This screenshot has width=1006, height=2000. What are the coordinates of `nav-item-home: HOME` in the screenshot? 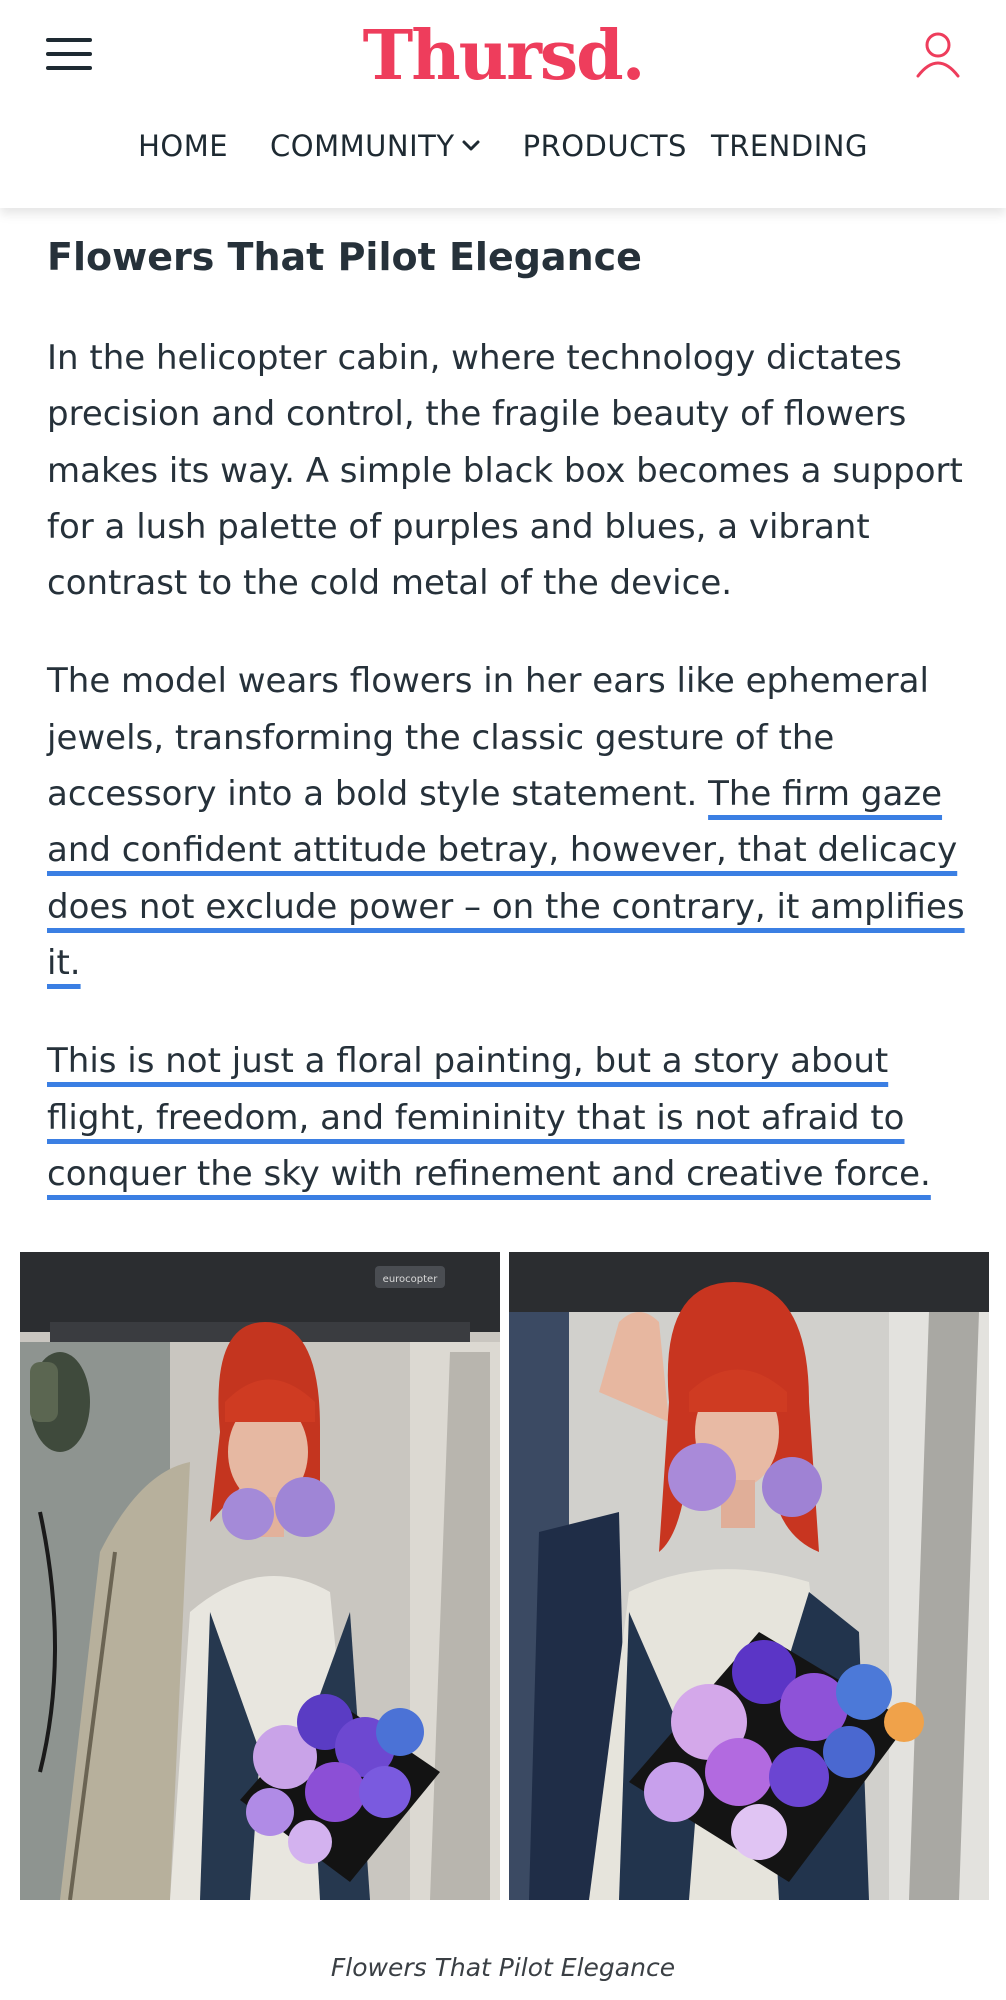 It's located at (183, 146).